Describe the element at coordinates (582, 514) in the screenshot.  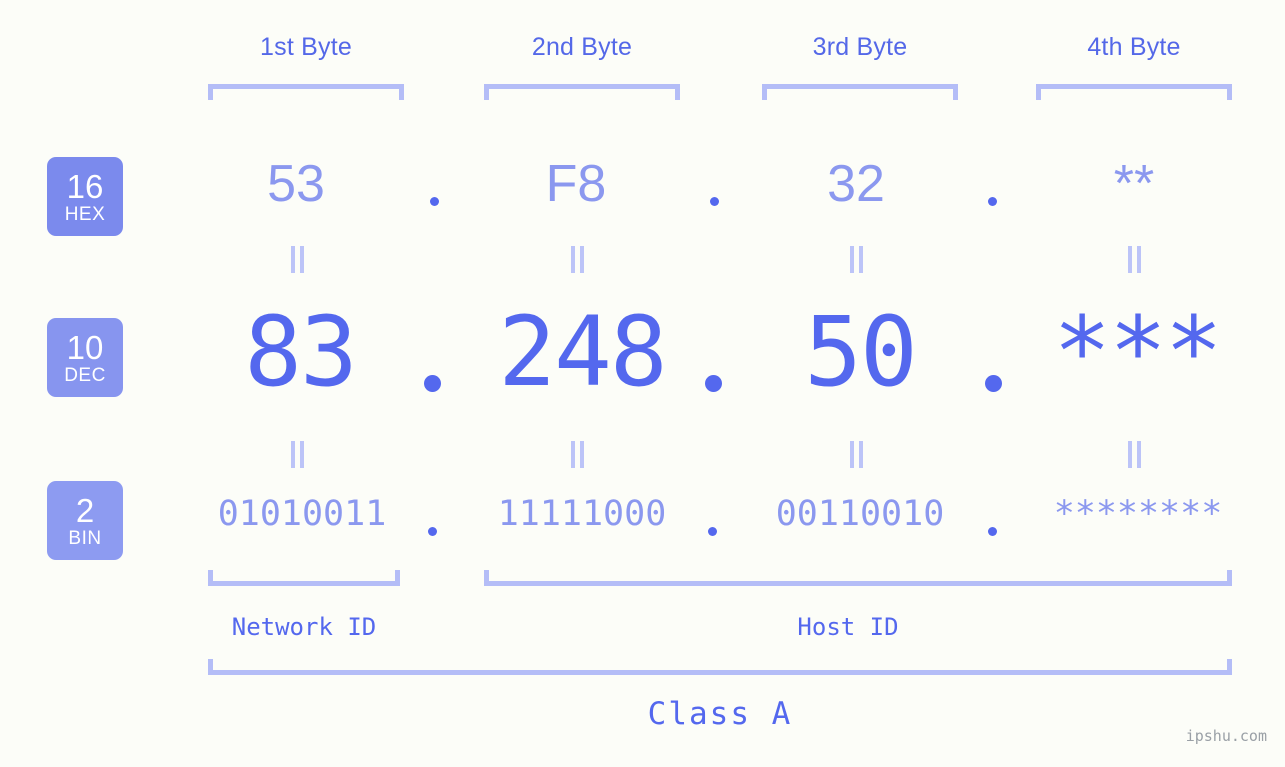
I see `bin-octet-2: 11111000` at that location.